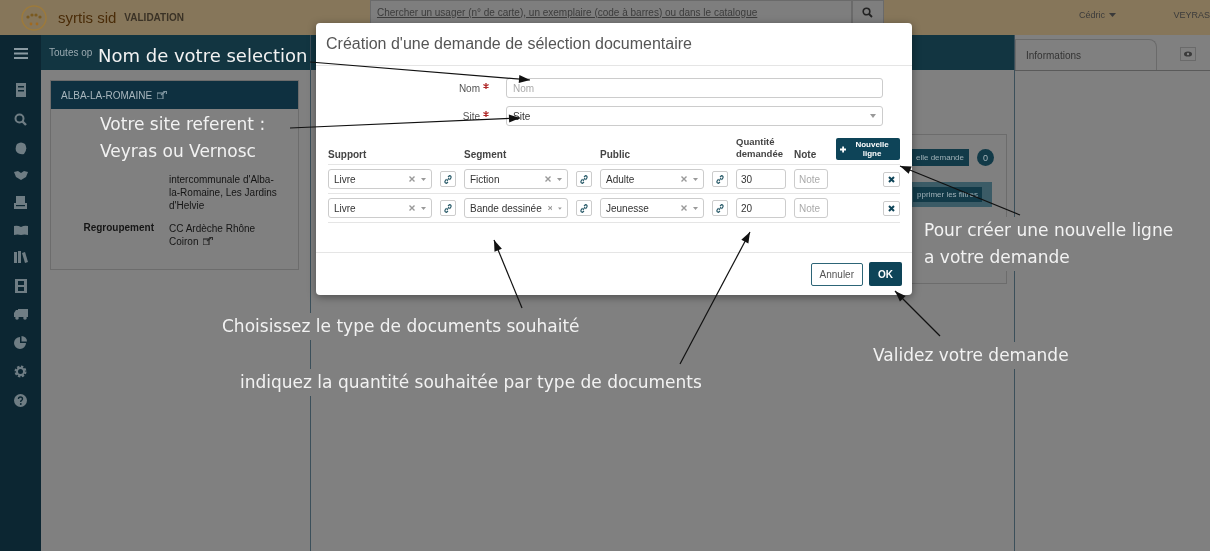 Image resolution: width=1210 pixels, height=551 pixels. What do you see at coordinates (615, 154) in the screenshot?
I see `column-header: Public` at bounding box center [615, 154].